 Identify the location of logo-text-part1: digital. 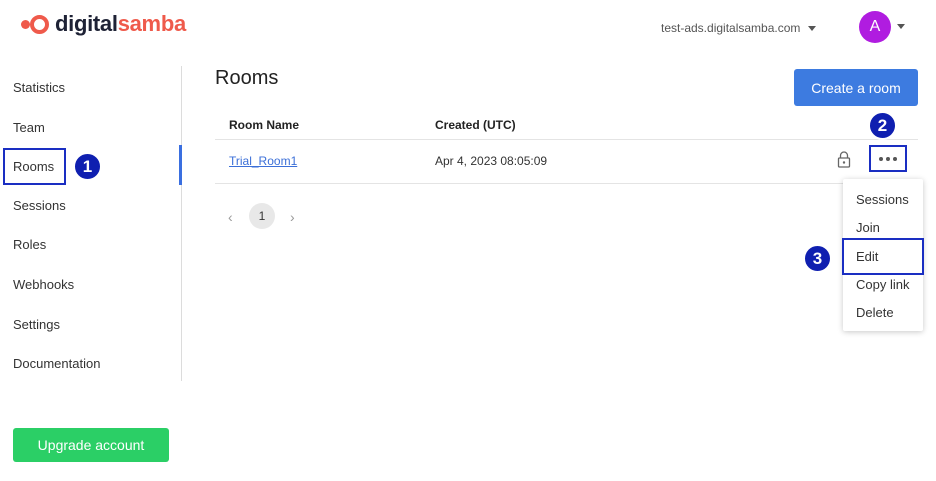
(86, 23).